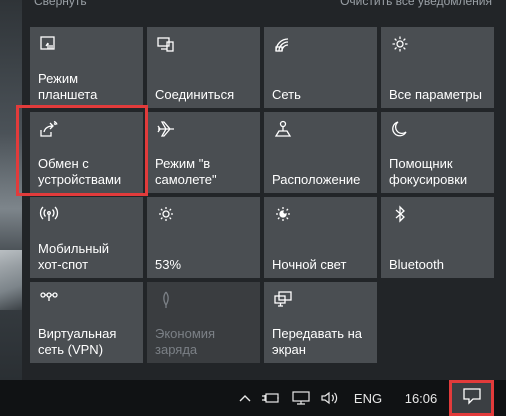 The height and width of the screenshot is (416, 506). I want to click on tile-label: Экономия заряда, so click(185, 341).